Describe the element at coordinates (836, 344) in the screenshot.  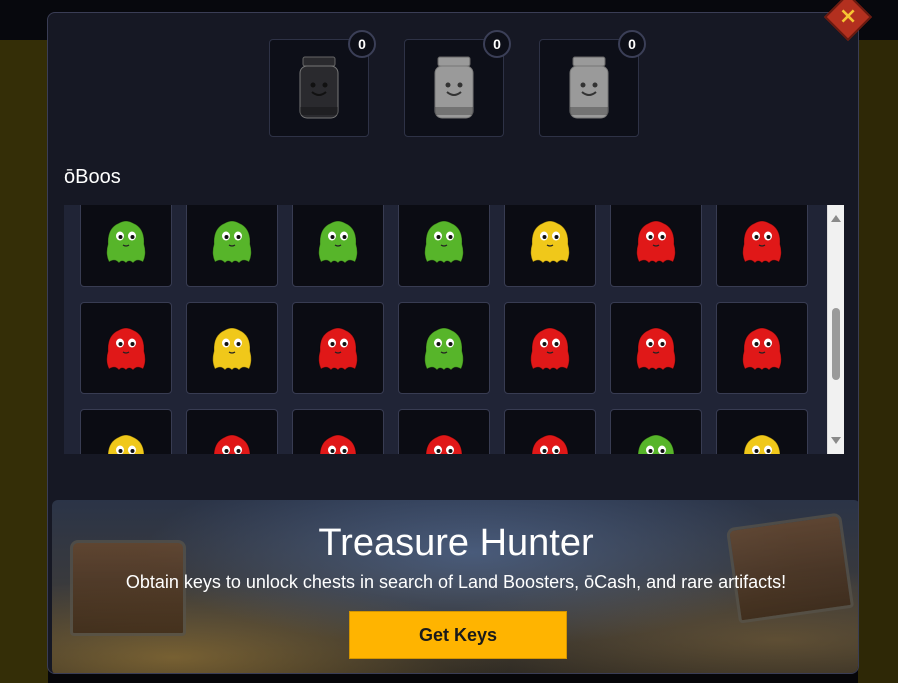
I see `scroll-thumb` at that location.